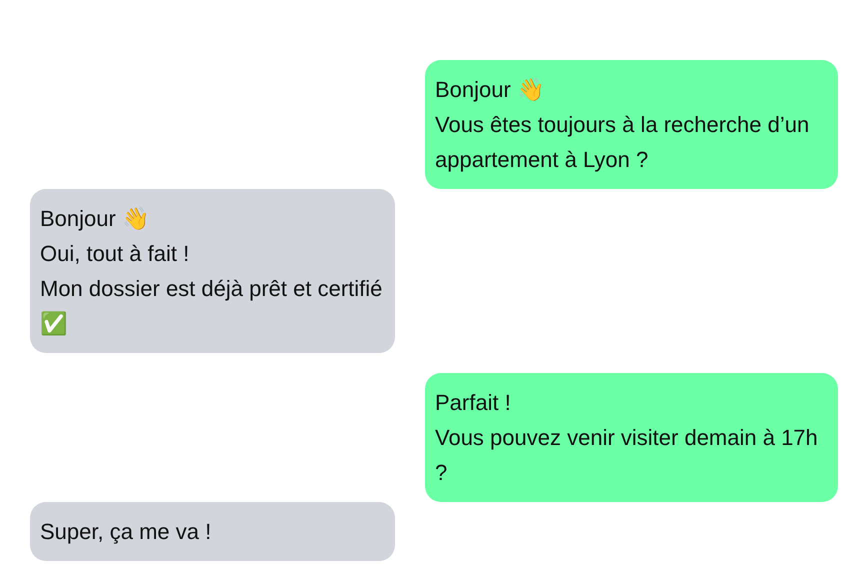 The width and height of the screenshot is (858, 581). What do you see at coordinates (115, 254) in the screenshot?
I see `message-text: Oui, tout à fait !` at bounding box center [115, 254].